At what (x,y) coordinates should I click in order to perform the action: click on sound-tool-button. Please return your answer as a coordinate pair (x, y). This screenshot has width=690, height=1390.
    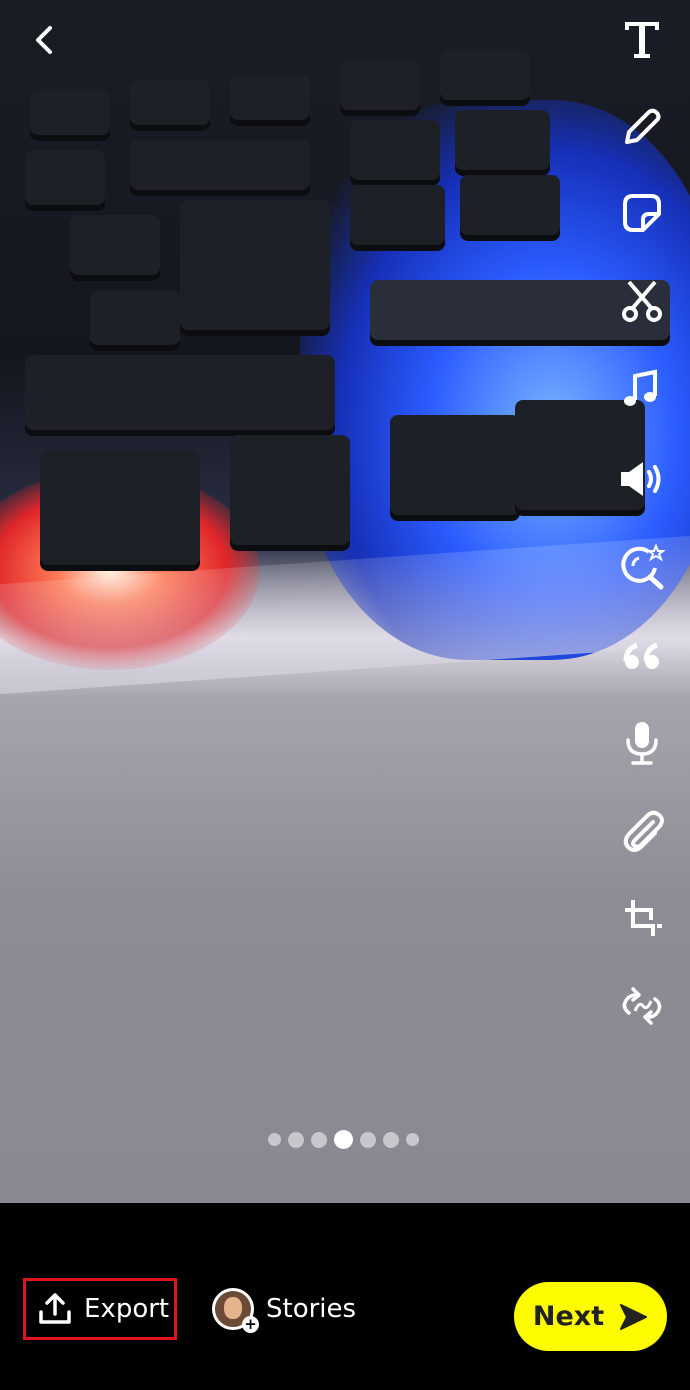
    Looking at the image, I should click on (642, 479).